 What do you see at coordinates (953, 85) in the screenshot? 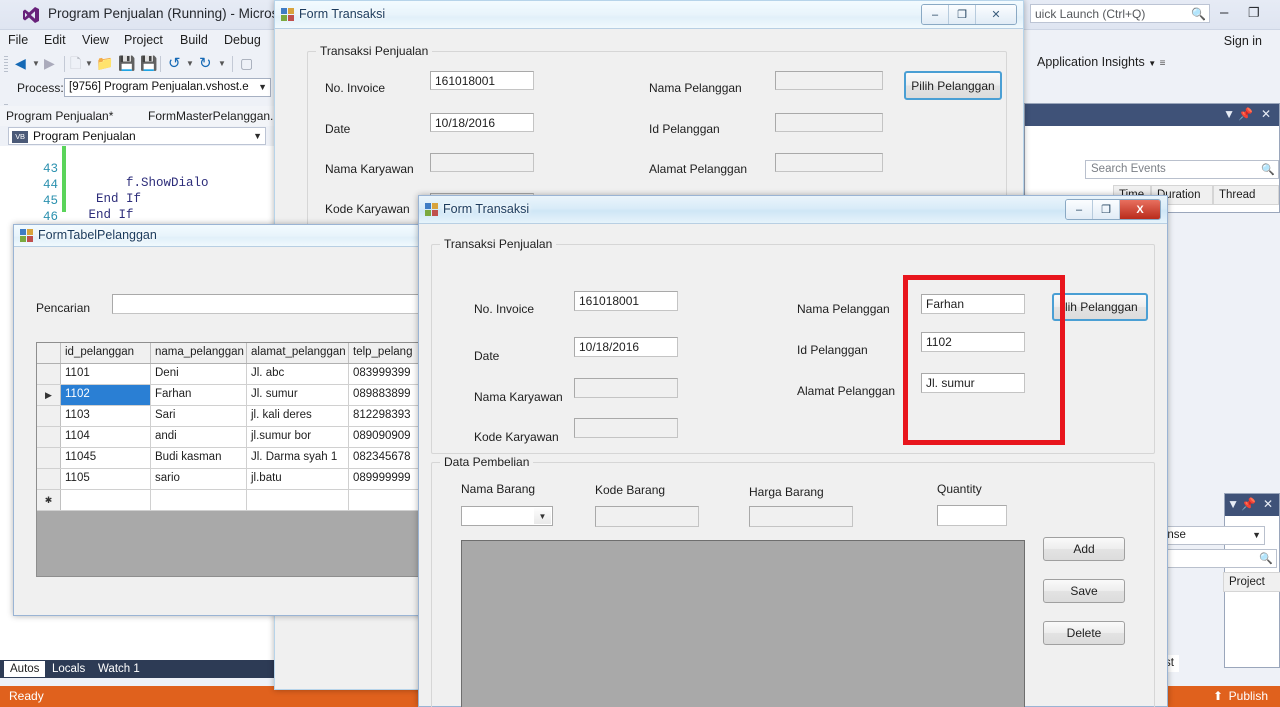
I see `pilih-pelanggan-button-back: Pilih Pelanggan` at bounding box center [953, 85].